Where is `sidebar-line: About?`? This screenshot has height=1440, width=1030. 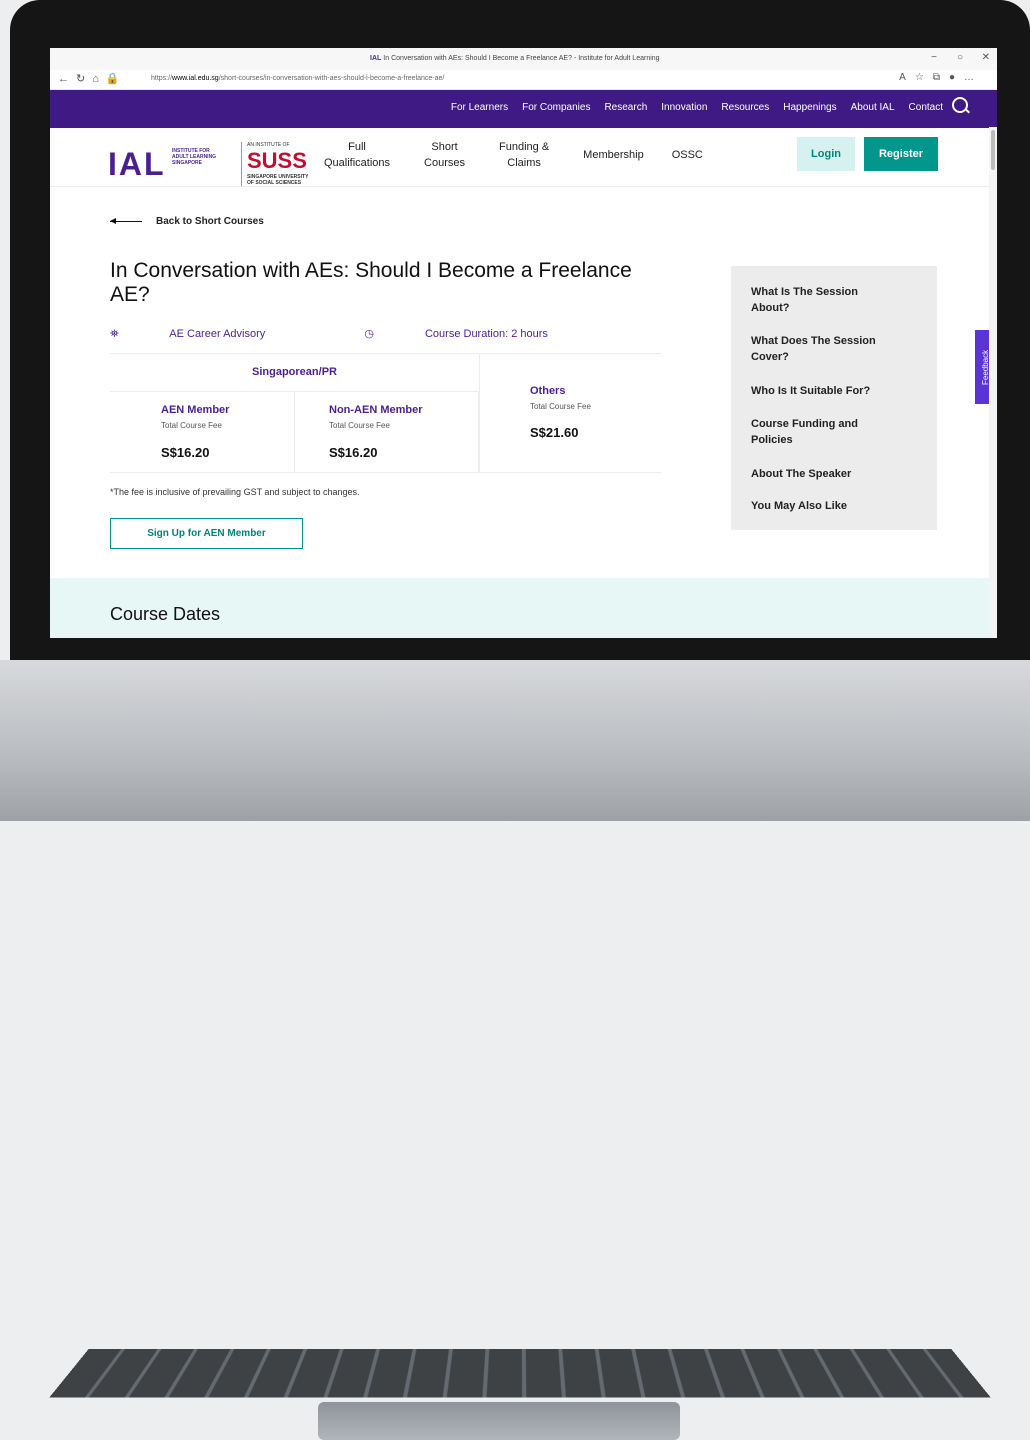 sidebar-line: About? is located at coordinates (770, 308).